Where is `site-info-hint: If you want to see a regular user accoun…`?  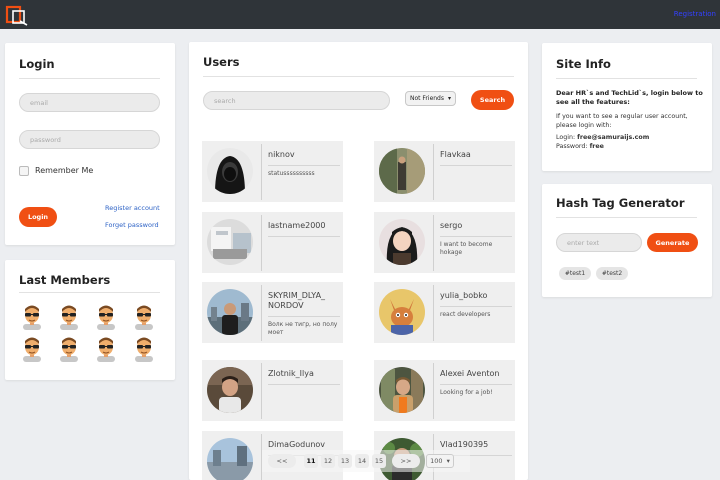 site-info-hint: If you want to see a regular user accoun… is located at coordinates (622, 121).